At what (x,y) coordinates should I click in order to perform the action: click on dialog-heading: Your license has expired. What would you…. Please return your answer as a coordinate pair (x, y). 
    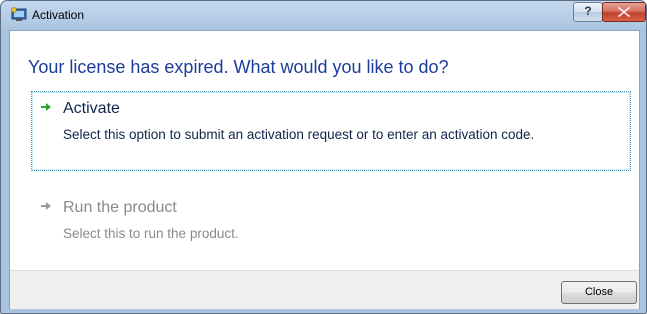
    Looking at the image, I should click on (238, 67).